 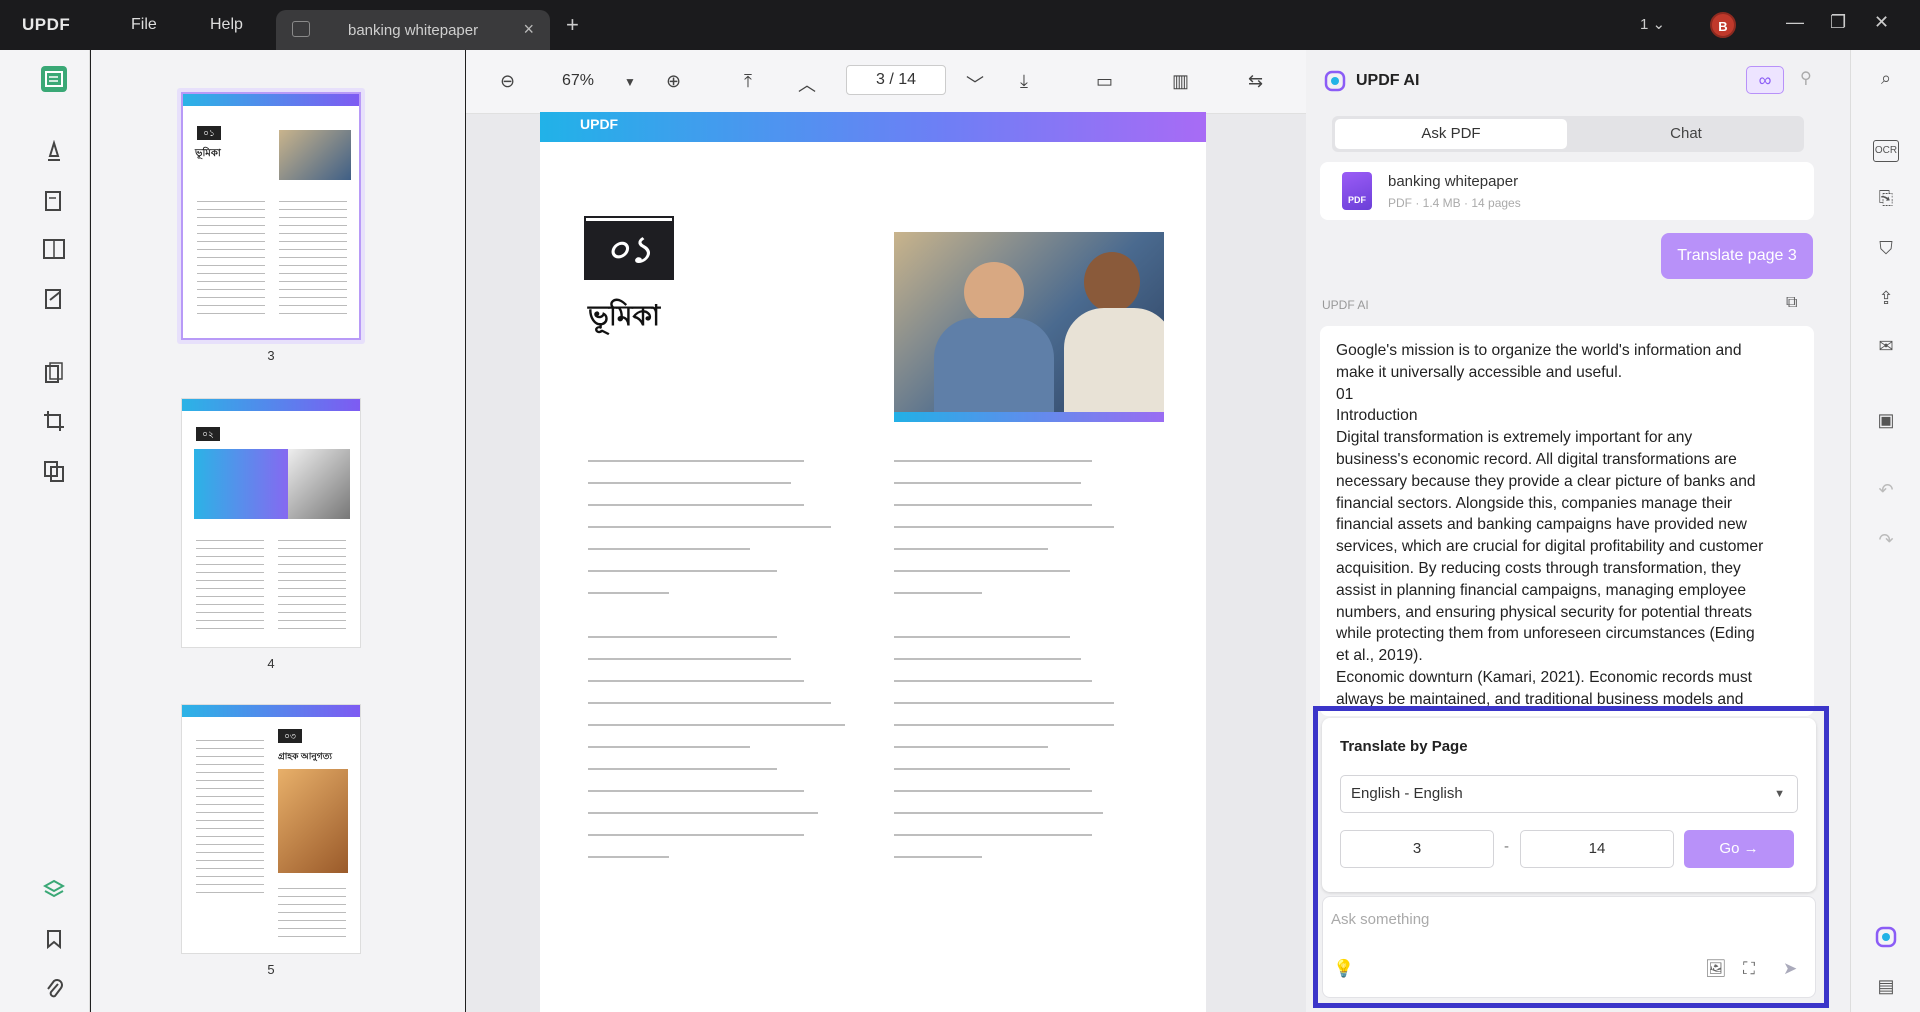 What do you see at coordinates (271, 216) in the screenshot?
I see `thumbnail-page-3: ০১ ভূমিকা` at bounding box center [271, 216].